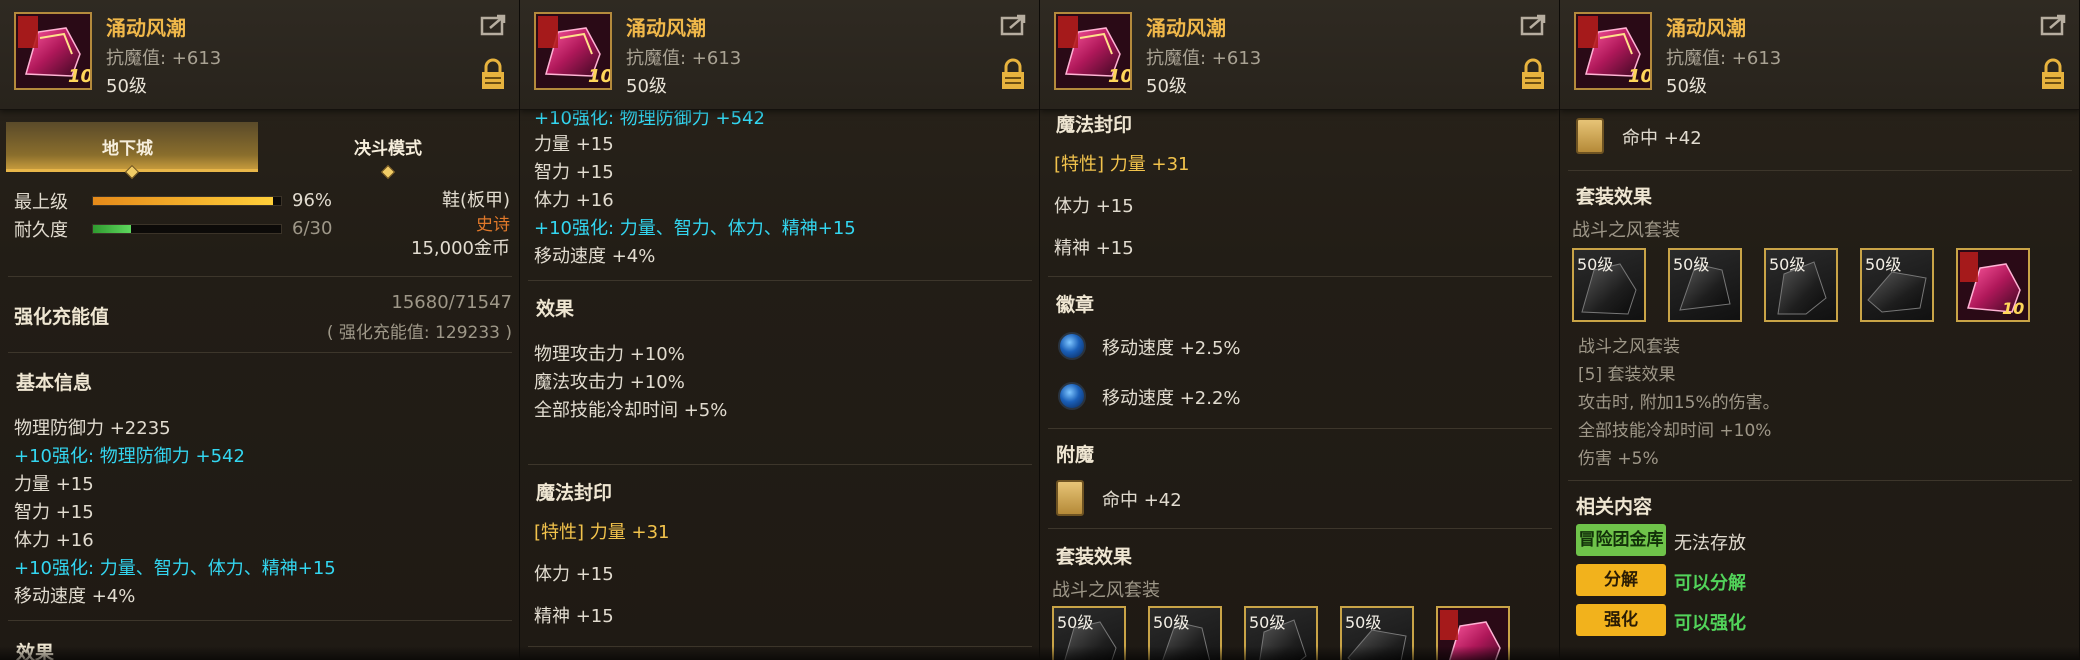 This screenshot has width=2080, height=660. What do you see at coordinates (555, 309) in the screenshot?
I see `effects-title: 效果` at bounding box center [555, 309].